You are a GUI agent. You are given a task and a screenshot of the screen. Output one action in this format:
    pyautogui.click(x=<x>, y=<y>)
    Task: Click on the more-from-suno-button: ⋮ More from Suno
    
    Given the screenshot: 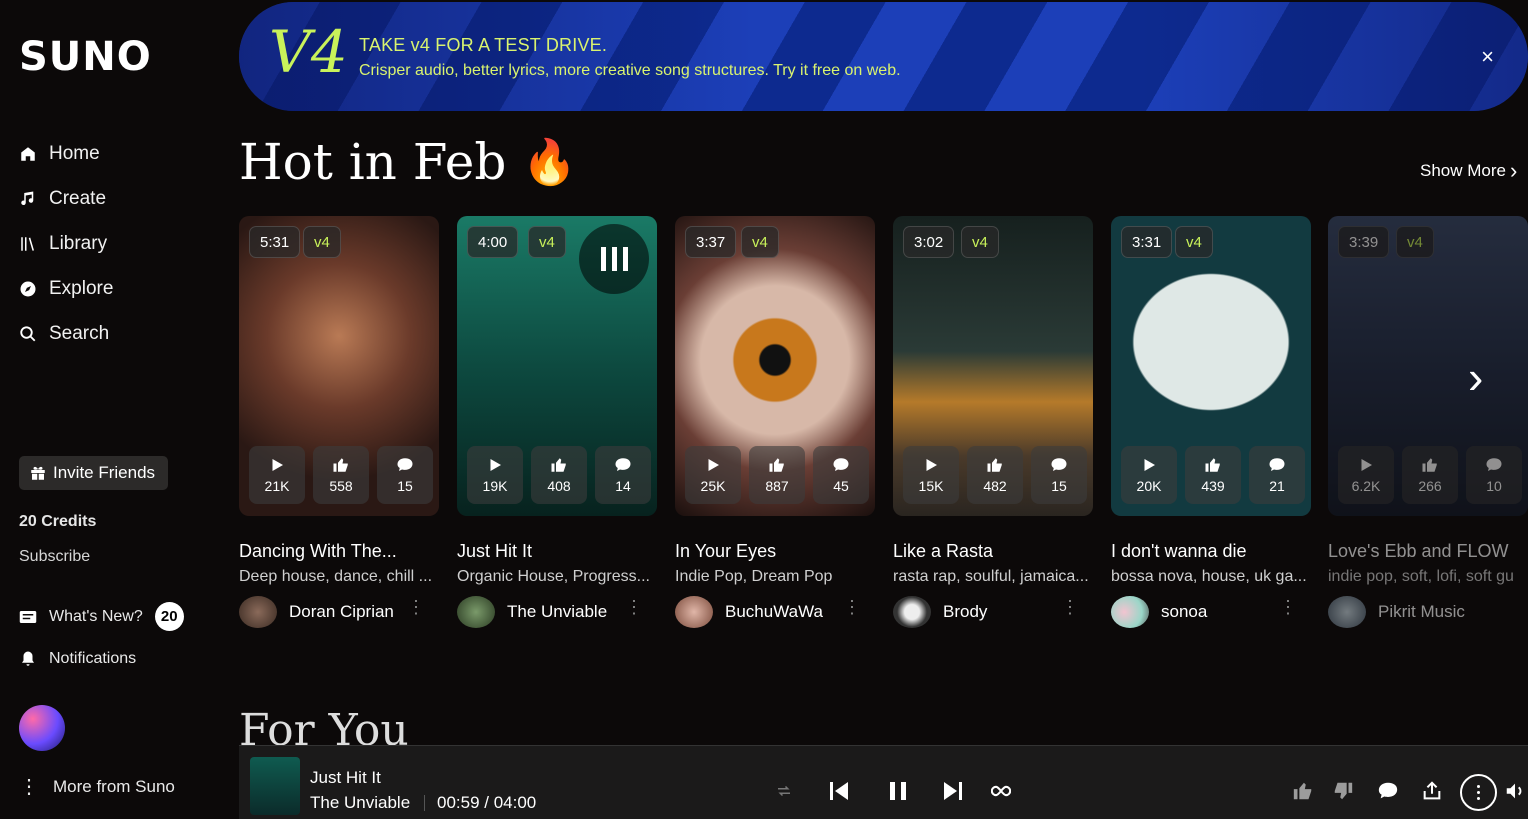 What is the action you would take?
    pyautogui.click(x=97, y=787)
    